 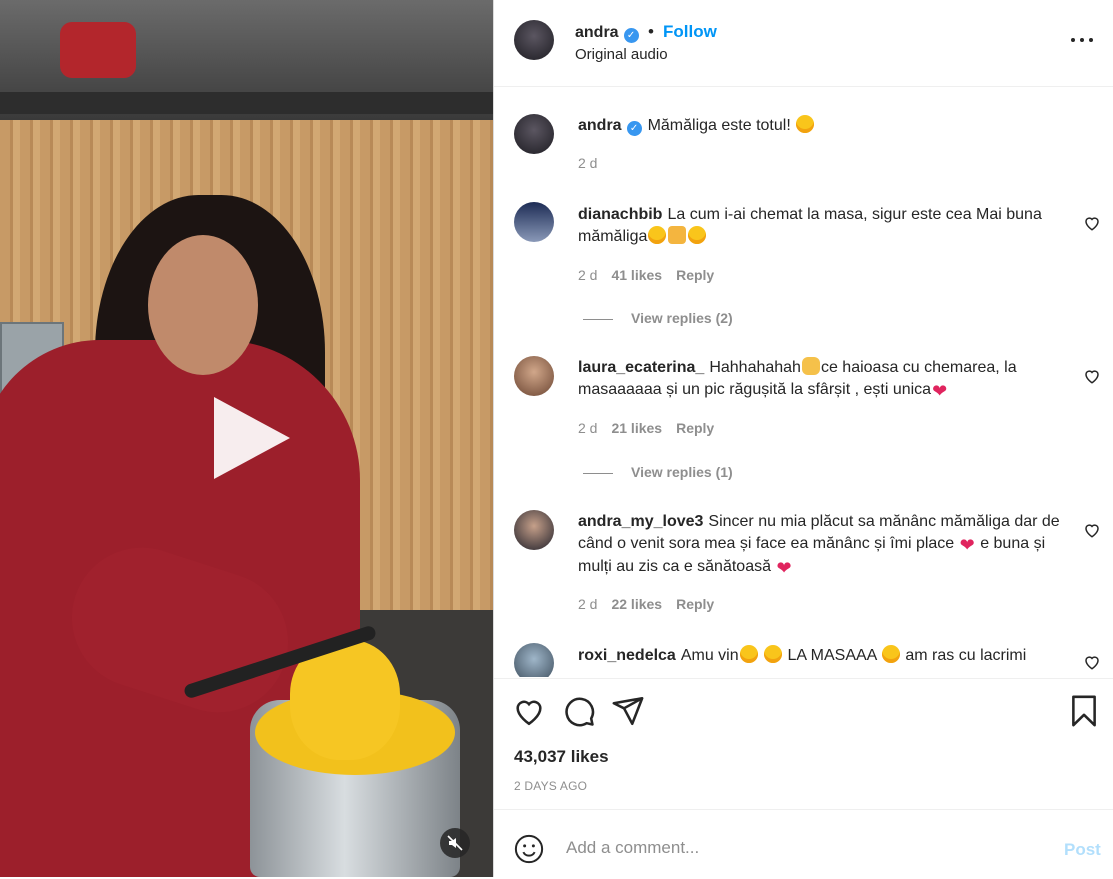 I want to click on view-replies-button: View replies (2), so click(x=658, y=318).